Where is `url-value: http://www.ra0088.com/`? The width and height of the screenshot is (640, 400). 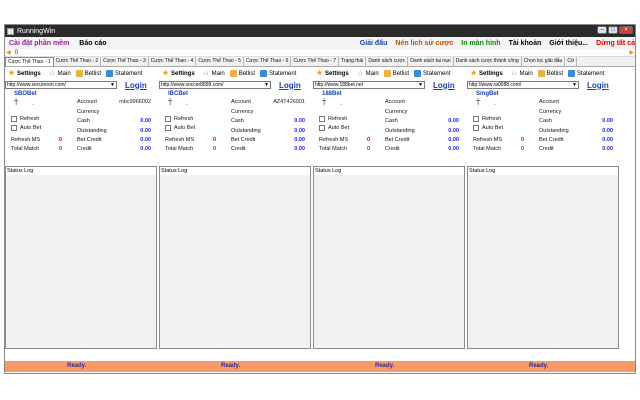
url-value: http://www.ra0088.com/ is located at coordinates (495, 85).